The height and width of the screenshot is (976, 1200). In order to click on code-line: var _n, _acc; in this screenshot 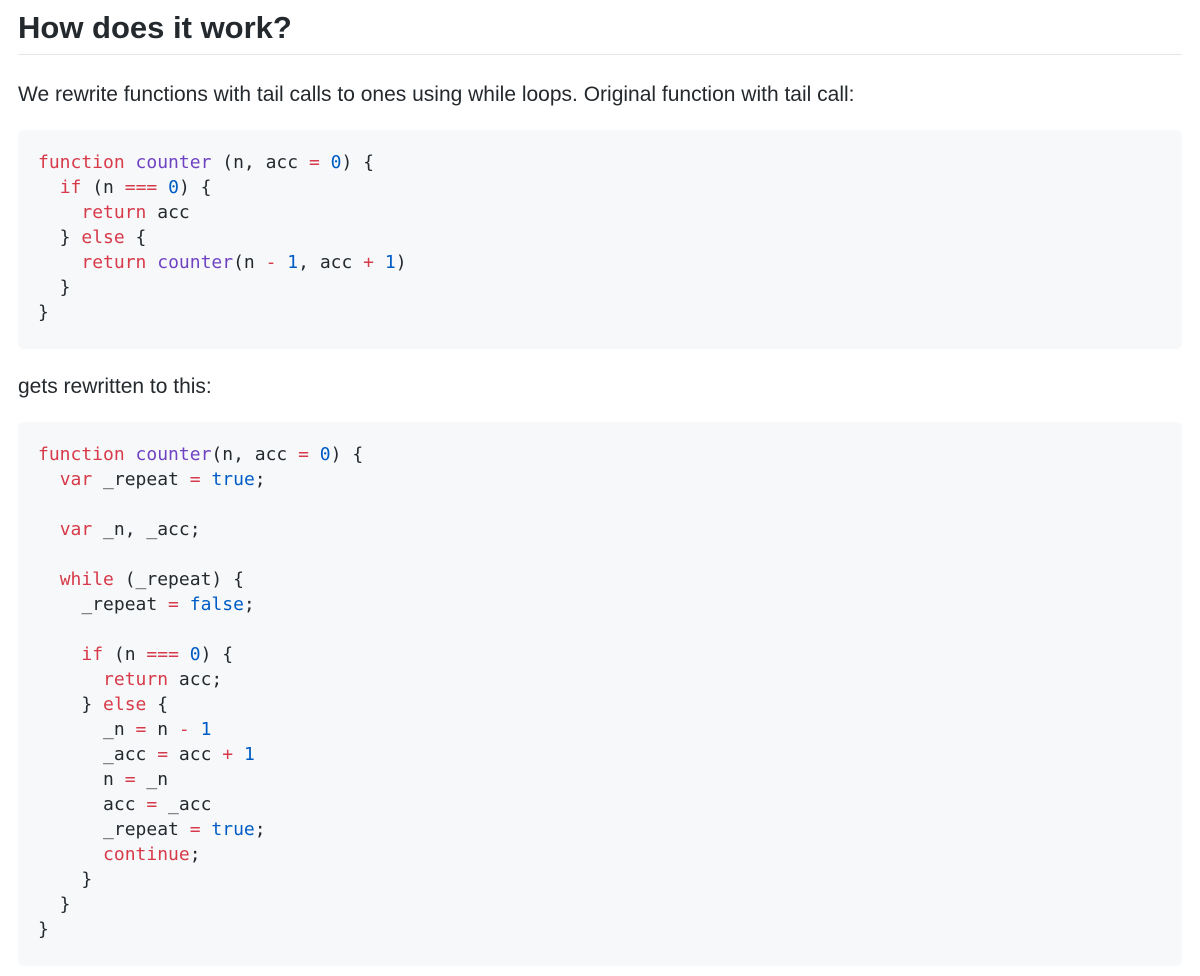, I will do `click(610, 529)`.